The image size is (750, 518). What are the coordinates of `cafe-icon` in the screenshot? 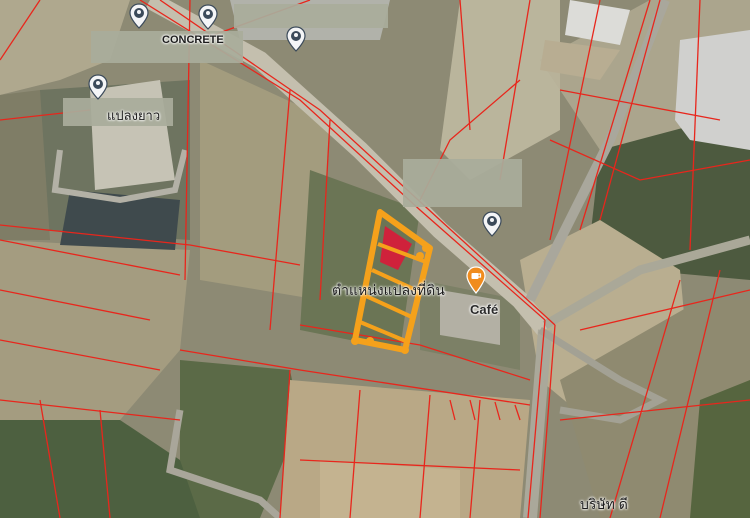 It's located at (476, 280).